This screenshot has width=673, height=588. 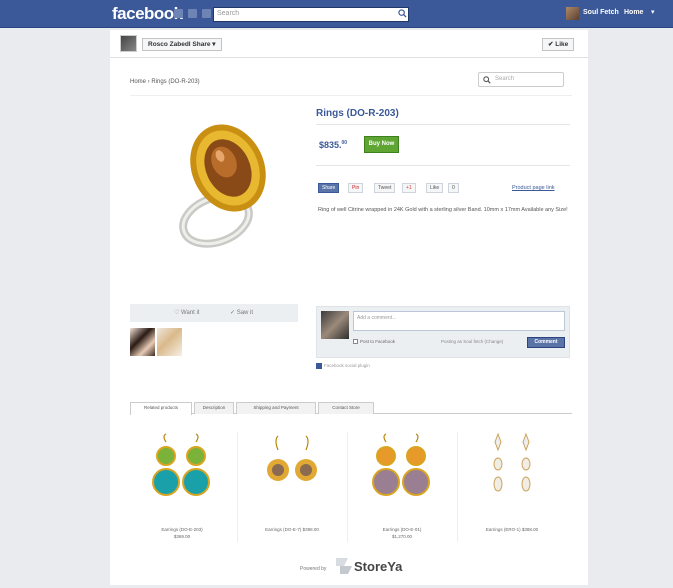 What do you see at coordinates (409, 188) in the screenshot?
I see `google-plus-one-button: +1` at bounding box center [409, 188].